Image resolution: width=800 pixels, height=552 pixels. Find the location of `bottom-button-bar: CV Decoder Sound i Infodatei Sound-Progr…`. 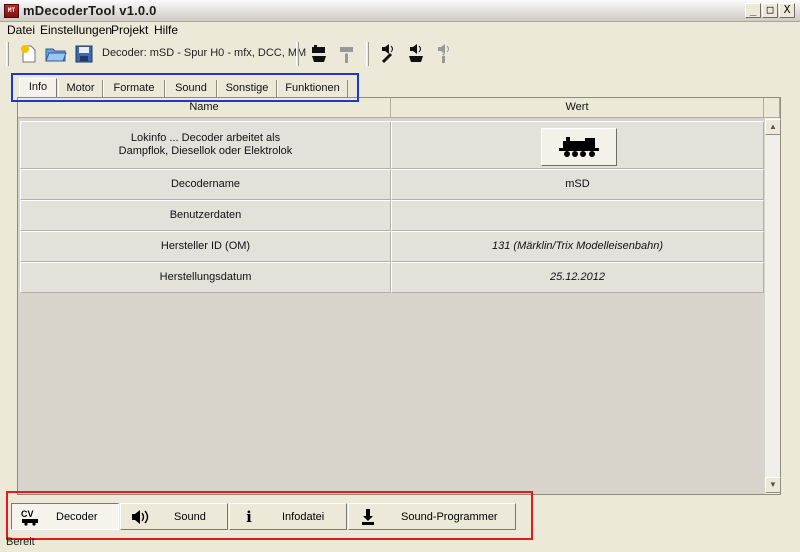

bottom-button-bar: CV Decoder Sound i Infodatei Sound-Progr… is located at coordinates (400, 518).